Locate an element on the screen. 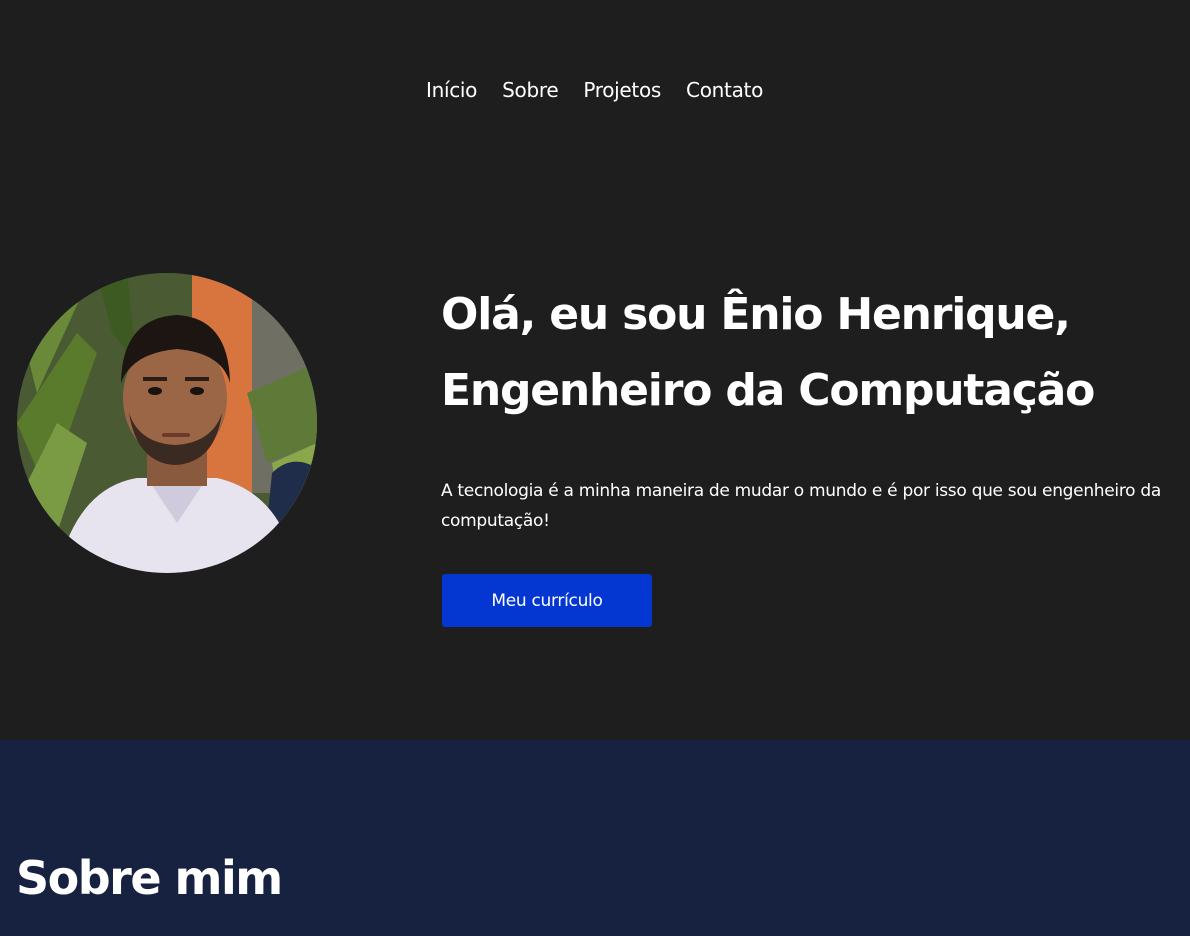 The width and height of the screenshot is (1190, 936). nav-menu: Início Sobre Projetos Contato is located at coordinates (594, 90).